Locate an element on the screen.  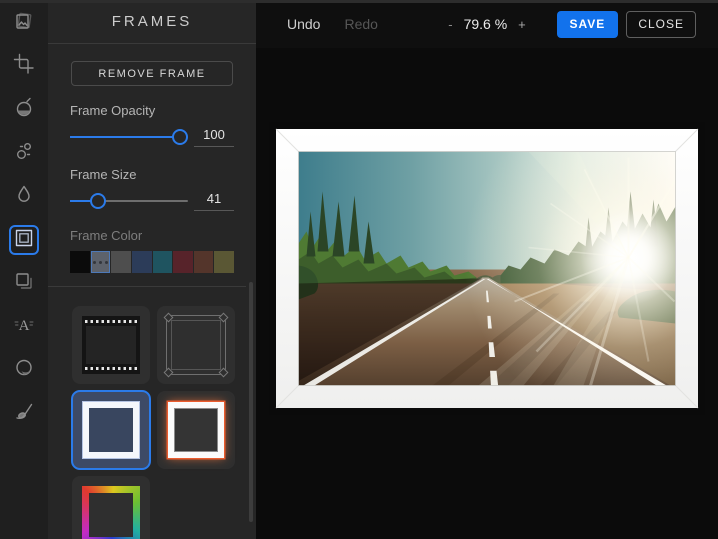
adjust-tool-button is located at coordinates (24, 153).